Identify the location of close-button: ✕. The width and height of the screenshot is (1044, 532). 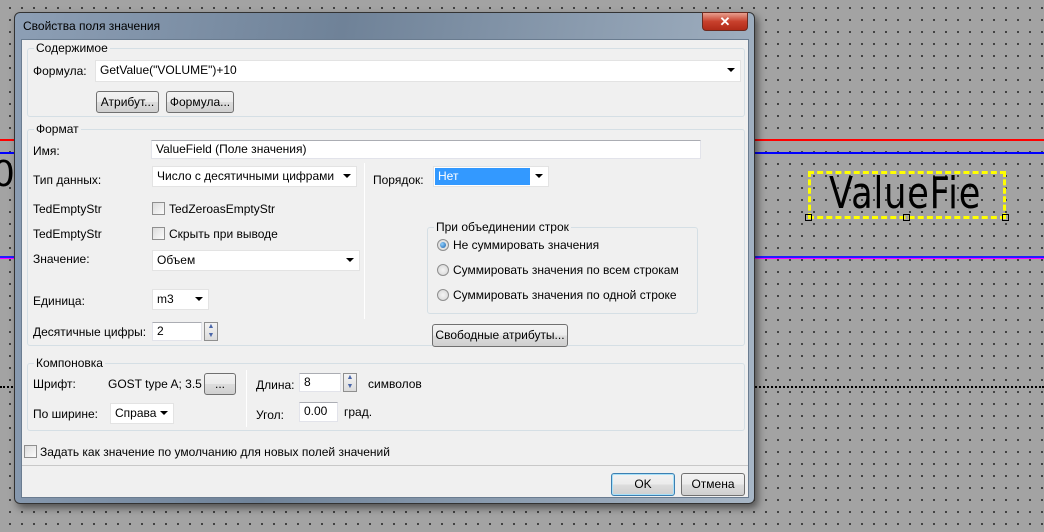
(725, 21).